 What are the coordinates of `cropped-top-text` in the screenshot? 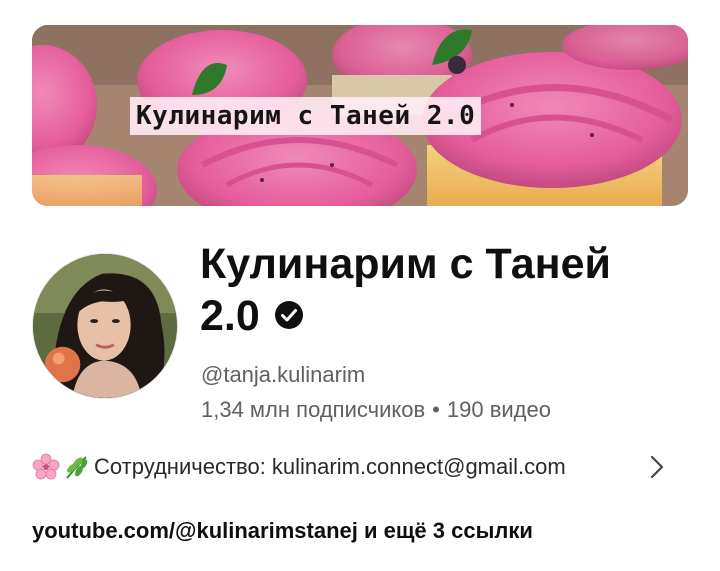 It's located at (230, 3).